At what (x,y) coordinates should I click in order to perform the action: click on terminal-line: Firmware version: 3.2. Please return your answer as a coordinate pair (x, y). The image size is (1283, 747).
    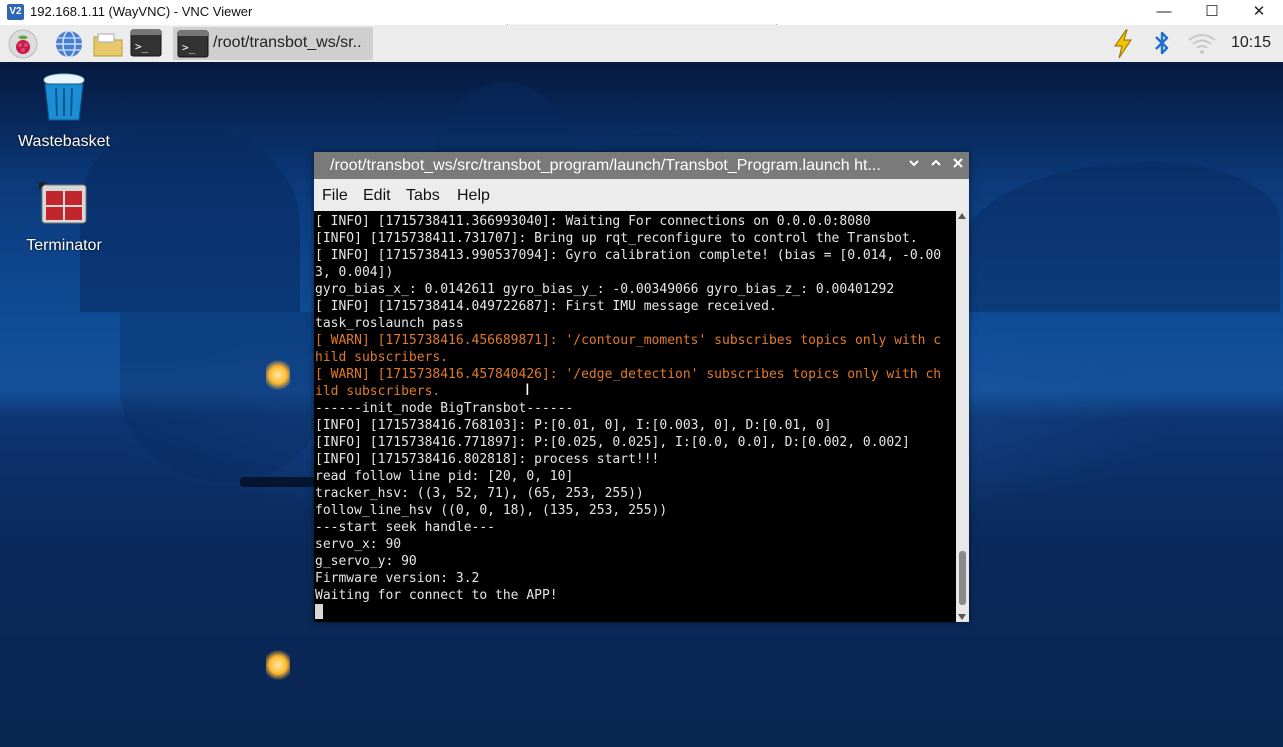
    Looking at the image, I should click on (397, 578).